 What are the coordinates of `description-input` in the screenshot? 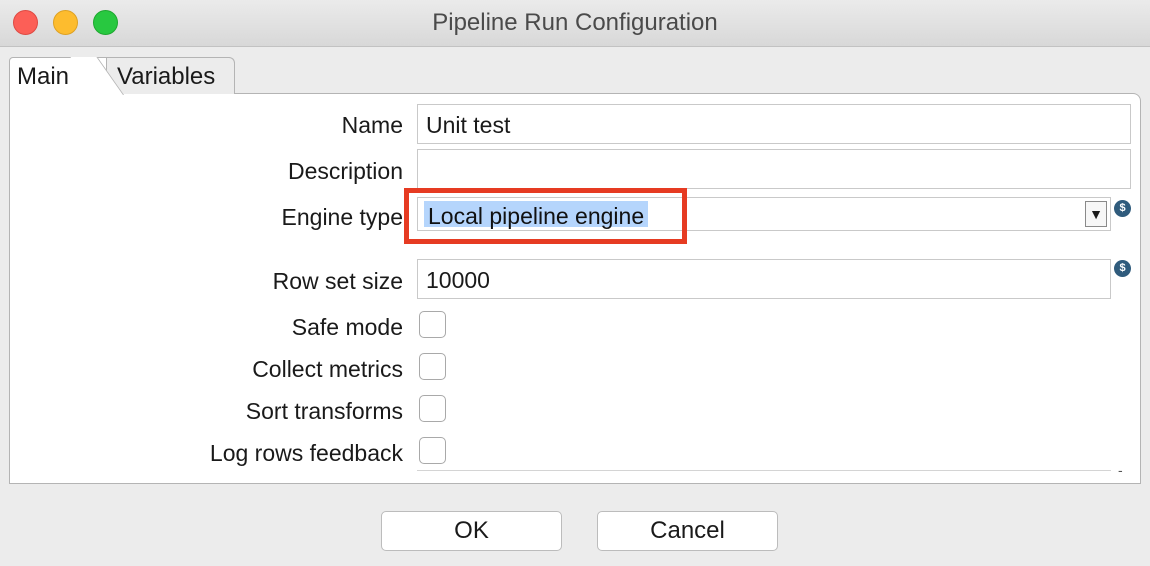 It's located at (774, 169).